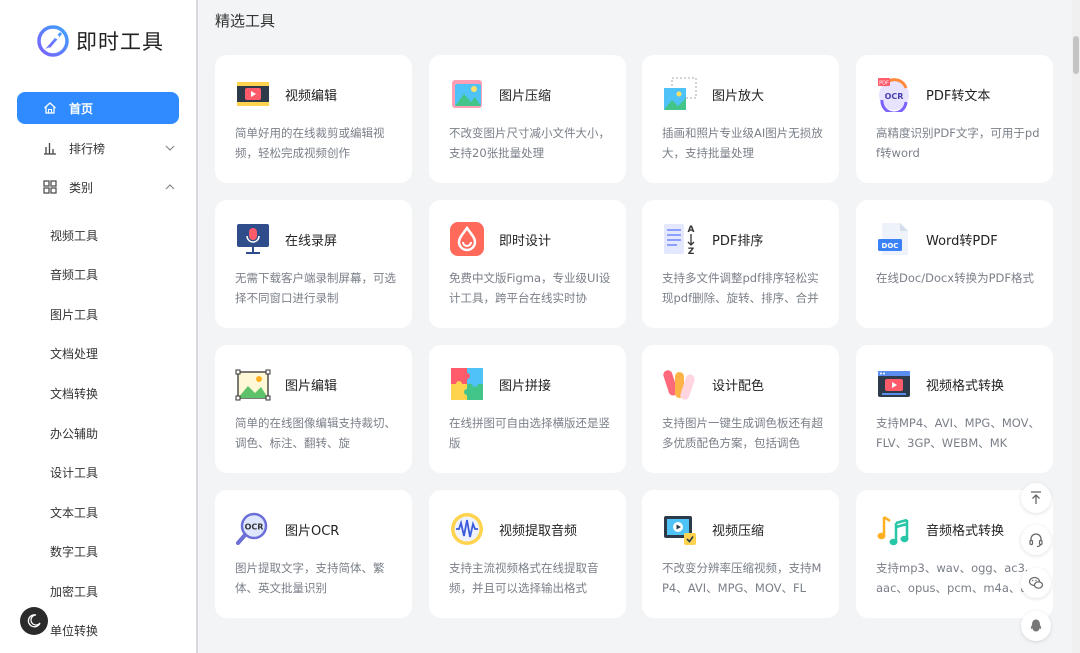 Image resolution: width=1080 pixels, height=653 pixels. What do you see at coordinates (253, 94) in the screenshot?
I see `video-edit-icon` at bounding box center [253, 94].